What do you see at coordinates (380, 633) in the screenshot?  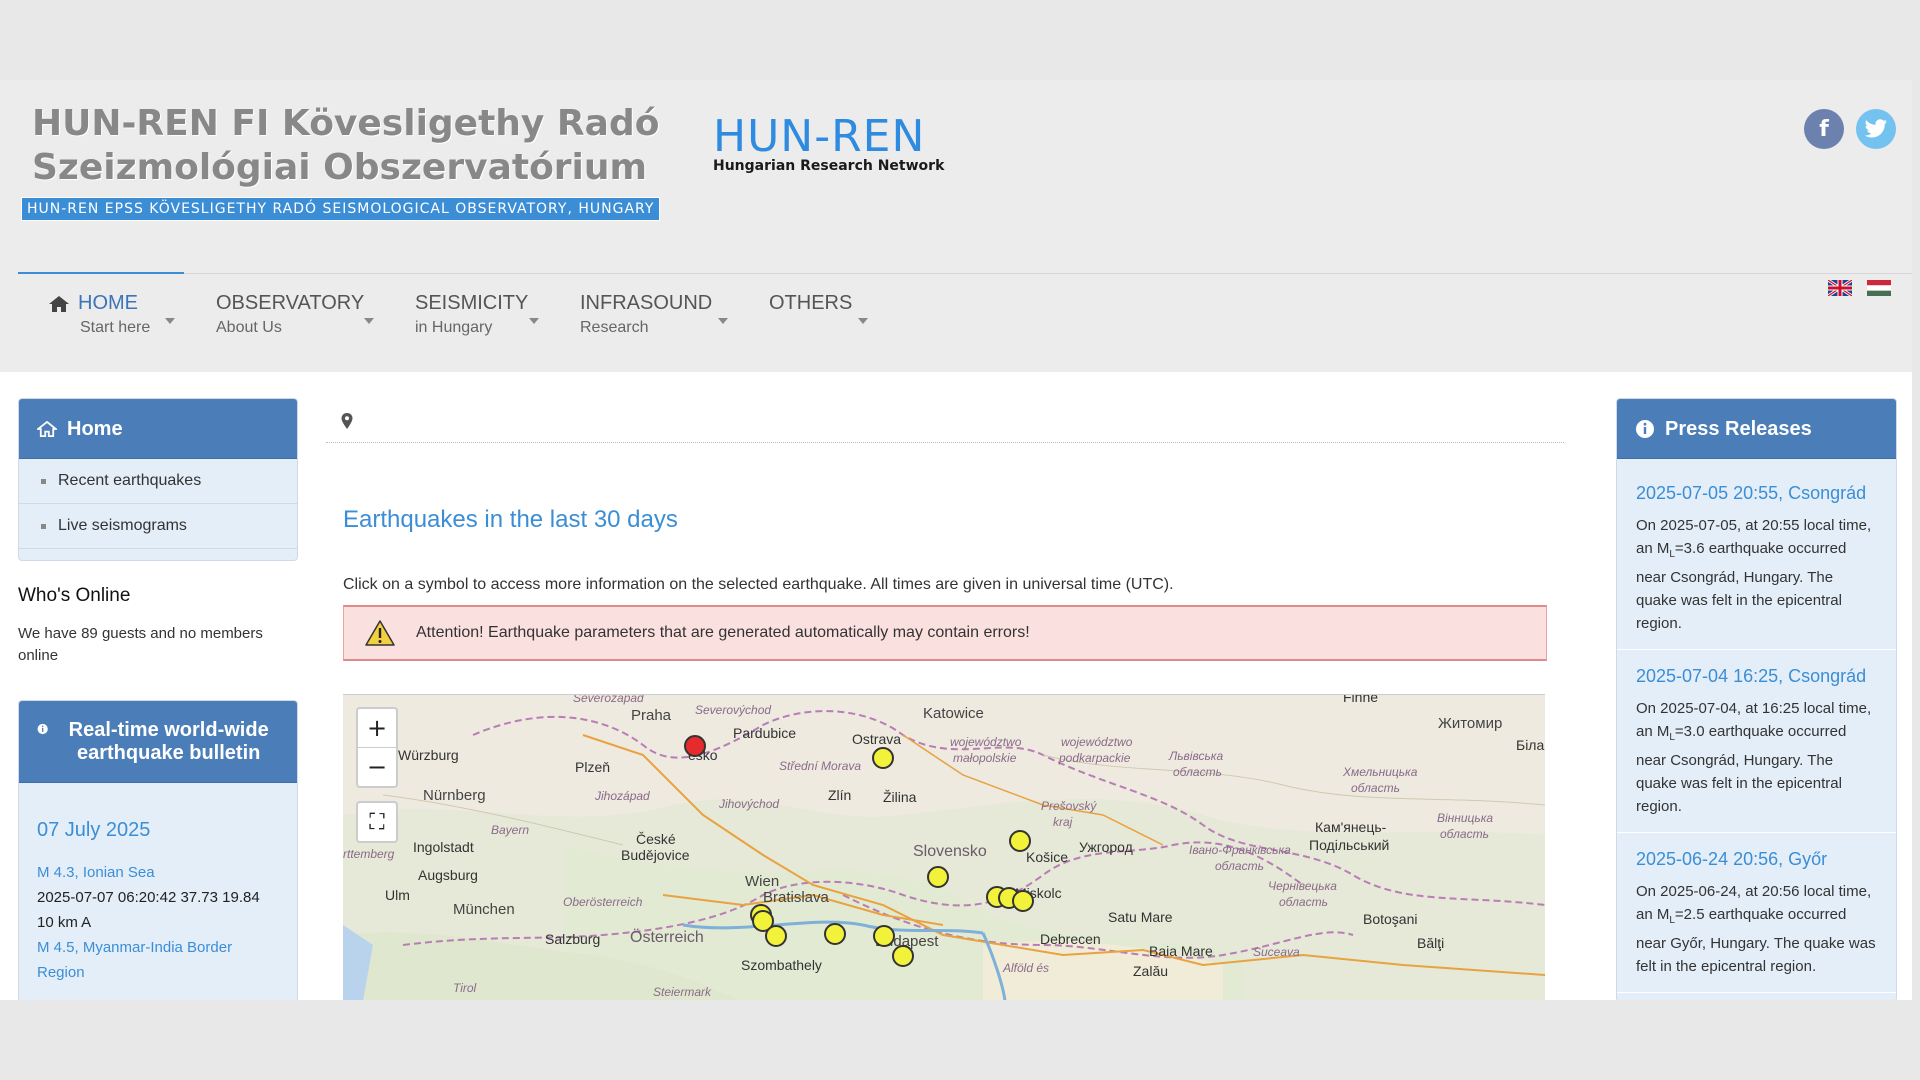 I see `warning-icon` at bounding box center [380, 633].